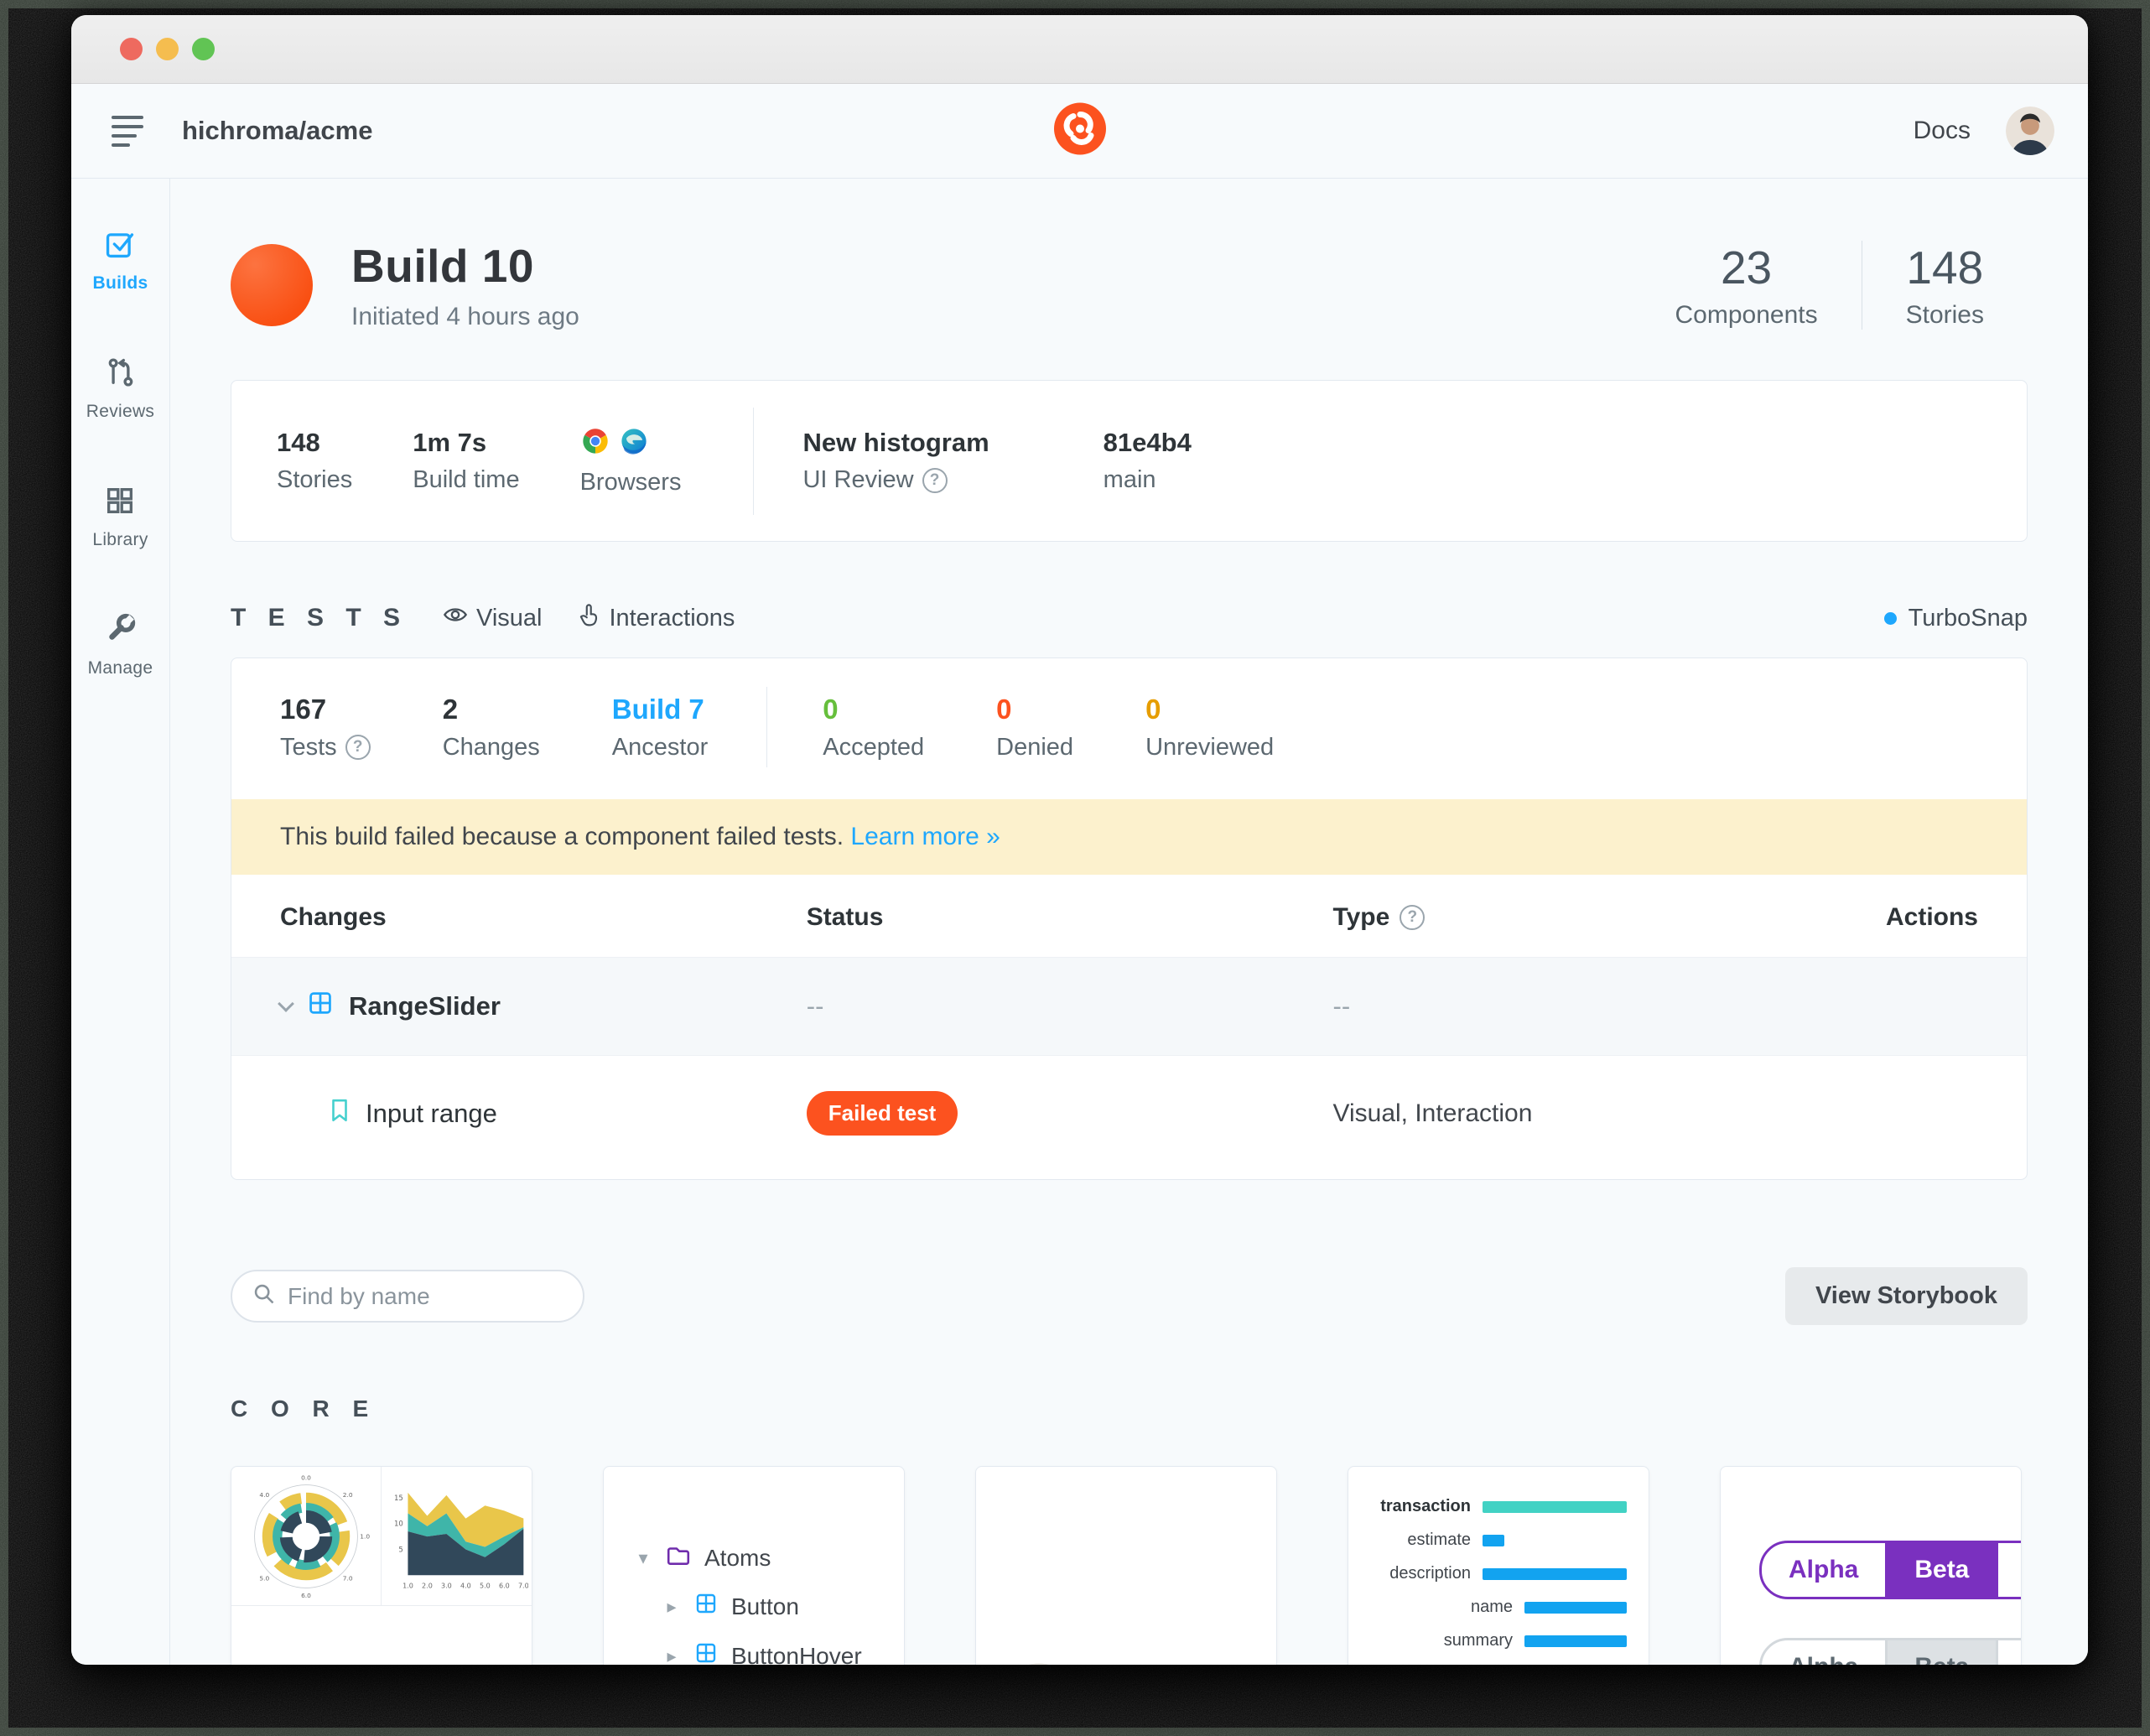 The image size is (2150, 1736). What do you see at coordinates (120, 922) in the screenshot?
I see `sidebar: Builds Reviews Library Manage` at bounding box center [120, 922].